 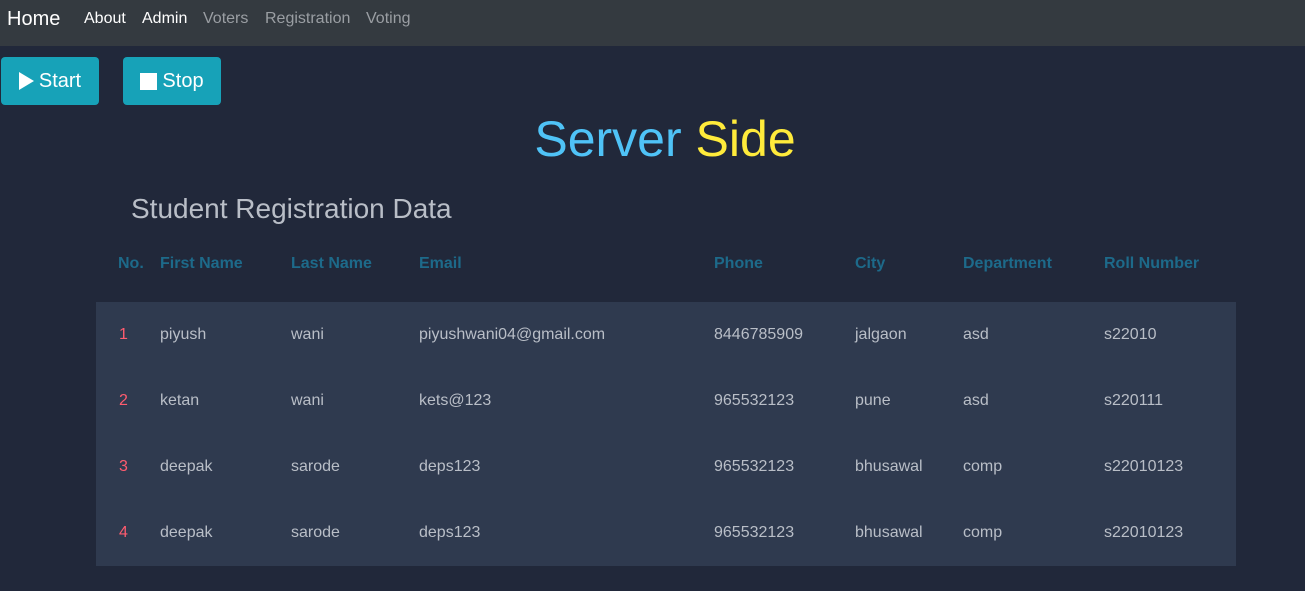 I want to click on column-header-last-name: Last Name, so click(x=331, y=263).